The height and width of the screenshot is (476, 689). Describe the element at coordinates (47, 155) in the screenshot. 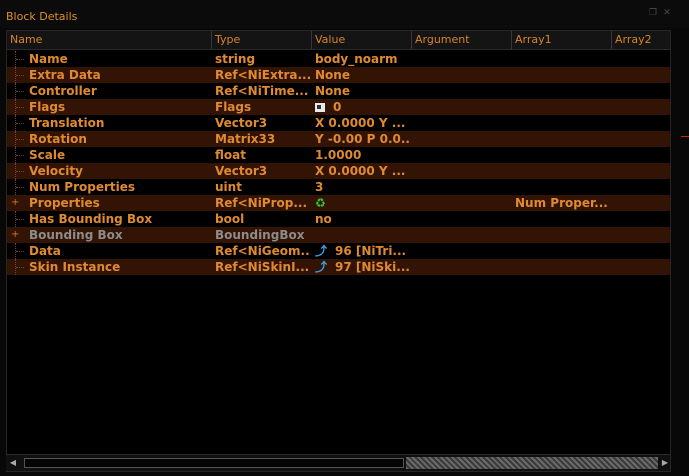

I see `cell-name: Scale` at that location.